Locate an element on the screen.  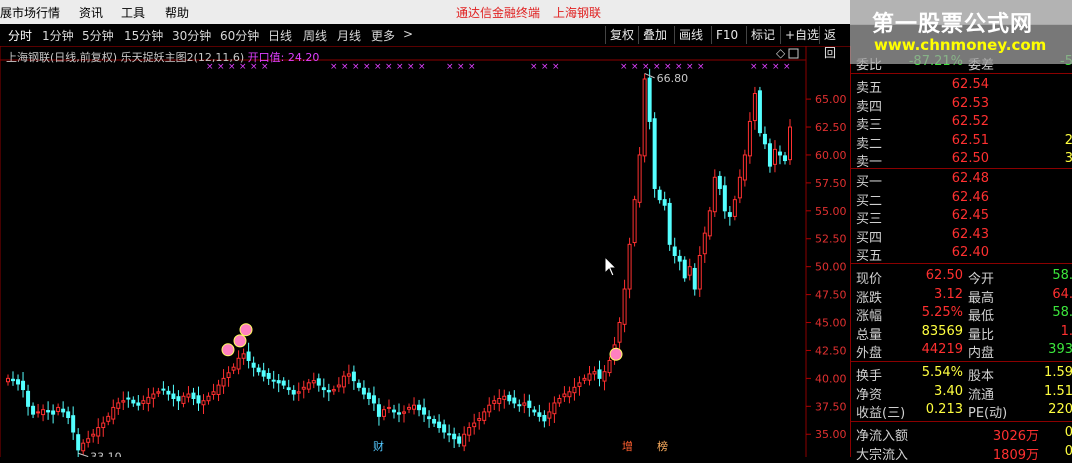
stat-row: 涨跌 3.12 最高 64. is located at coordinates (961, 296).